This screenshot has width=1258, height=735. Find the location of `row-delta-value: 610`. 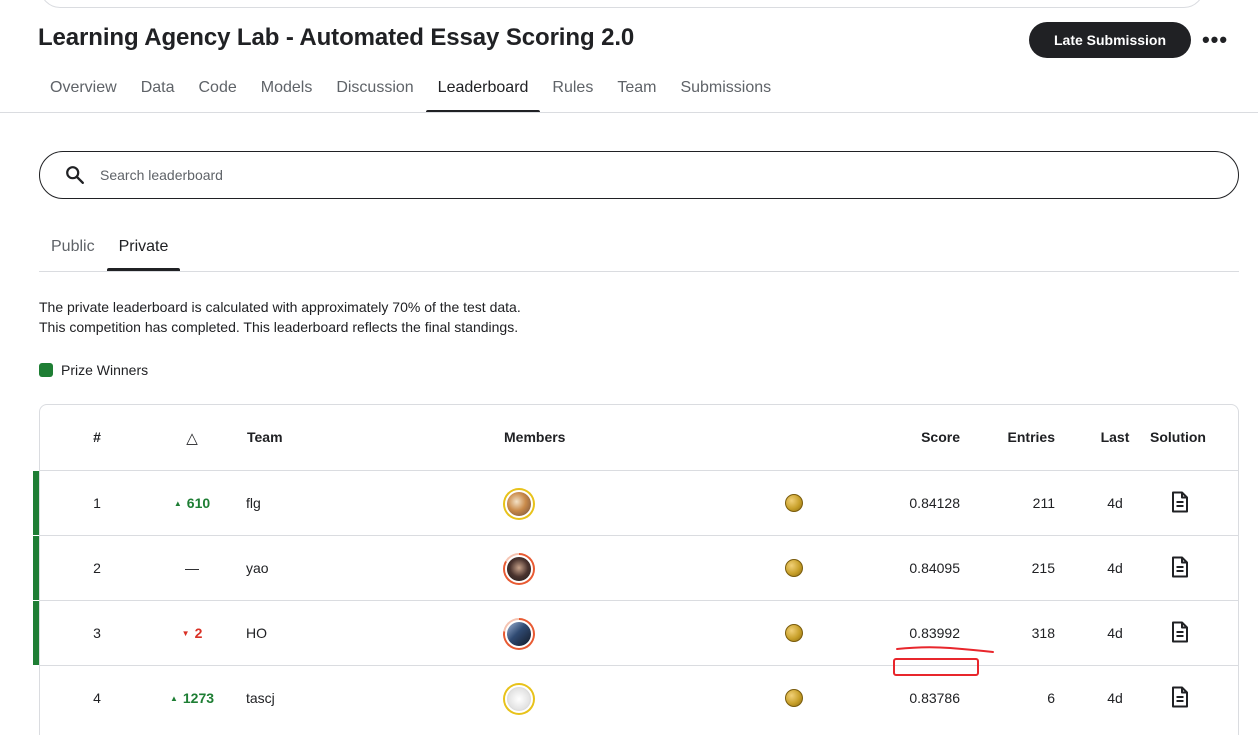

row-delta-value: 610 is located at coordinates (198, 503).